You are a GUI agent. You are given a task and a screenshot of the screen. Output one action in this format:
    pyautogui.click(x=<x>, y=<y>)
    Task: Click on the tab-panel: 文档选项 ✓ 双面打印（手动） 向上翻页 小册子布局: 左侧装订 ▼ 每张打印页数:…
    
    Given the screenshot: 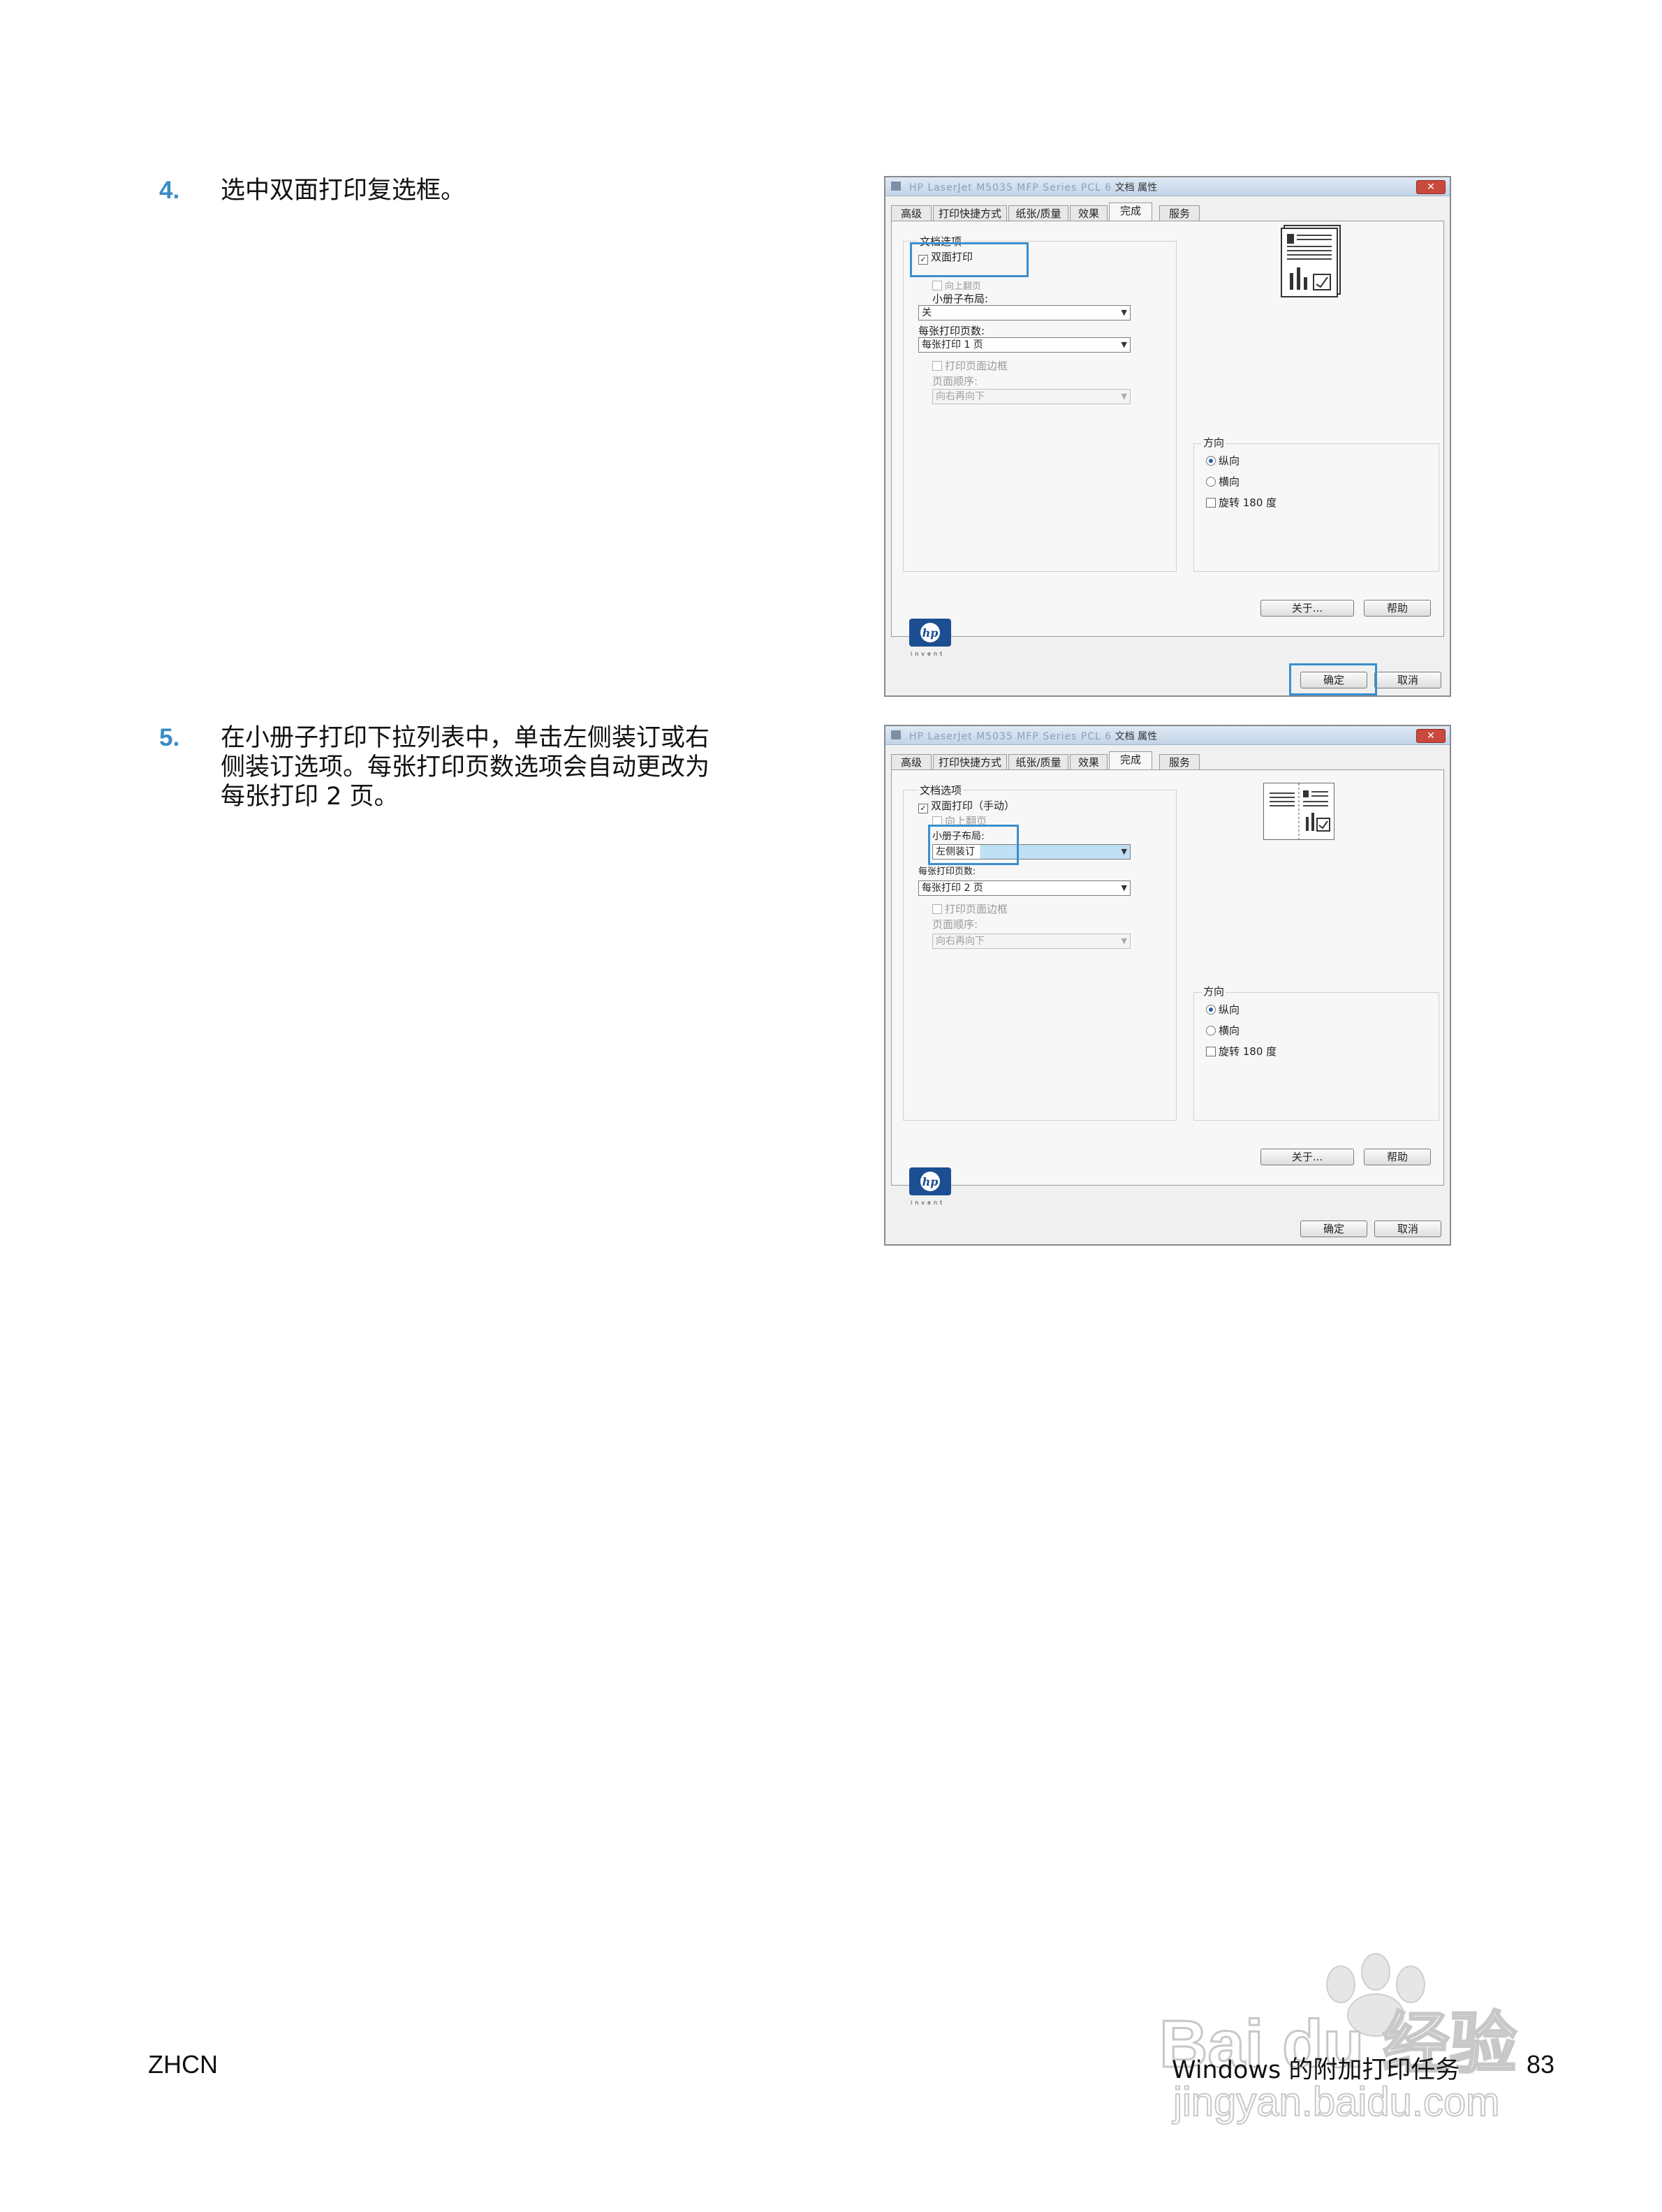 What is the action you would take?
    pyautogui.click(x=1167, y=977)
    